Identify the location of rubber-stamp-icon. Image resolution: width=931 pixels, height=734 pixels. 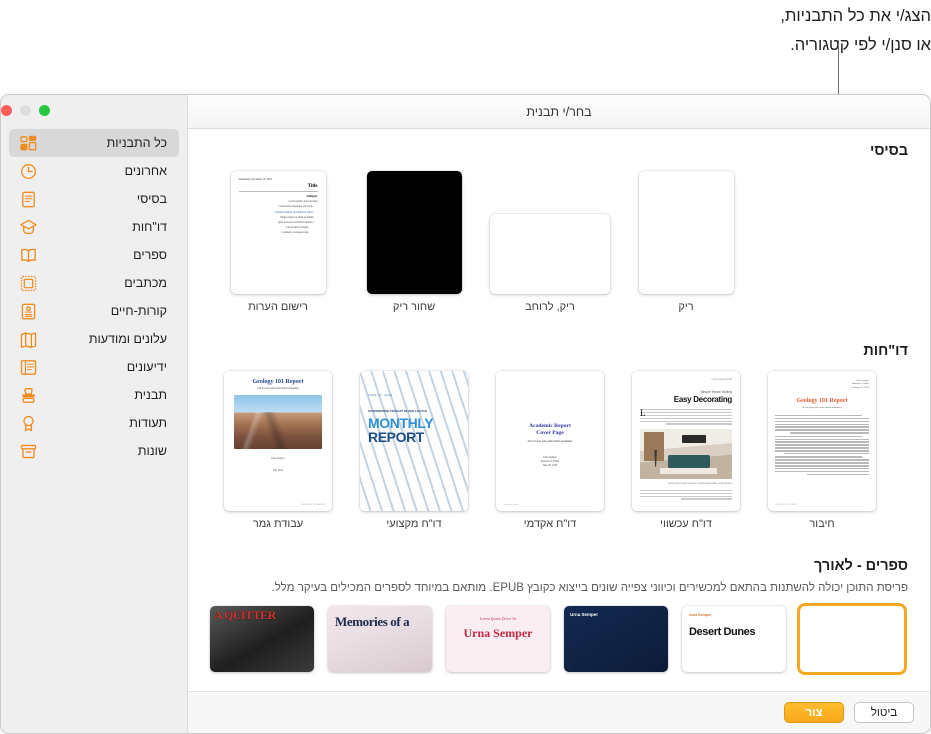
(28, 395).